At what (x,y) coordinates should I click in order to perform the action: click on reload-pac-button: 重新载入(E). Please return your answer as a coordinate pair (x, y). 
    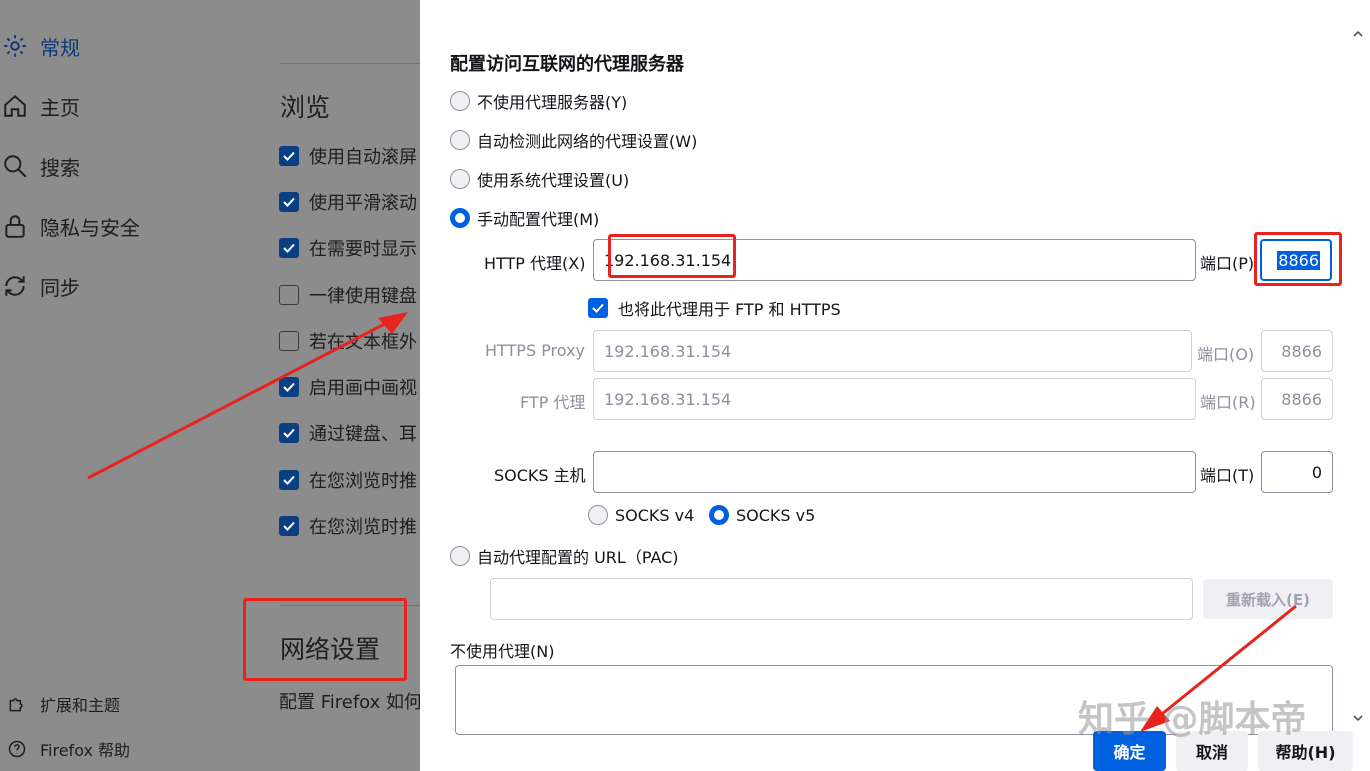
    Looking at the image, I should click on (1268, 599).